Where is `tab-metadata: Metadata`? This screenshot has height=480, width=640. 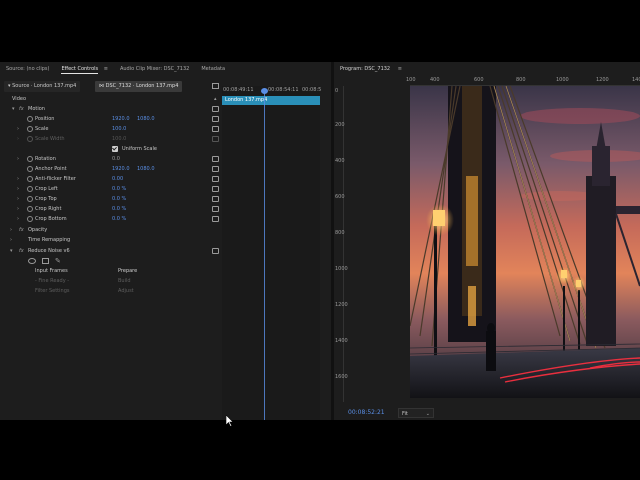 tab-metadata: Metadata is located at coordinates (213, 69).